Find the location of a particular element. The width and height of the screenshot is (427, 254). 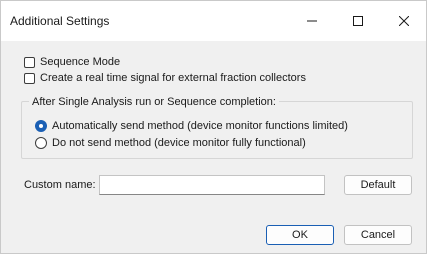

auto-send-method-radio is located at coordinates (41, 126).